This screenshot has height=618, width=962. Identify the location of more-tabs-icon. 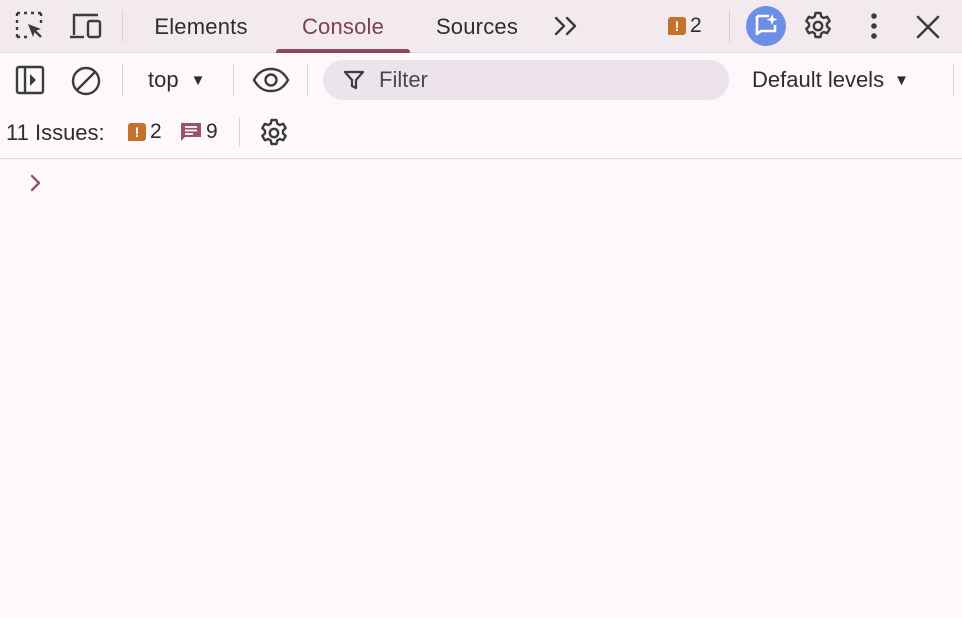
(566, 26).